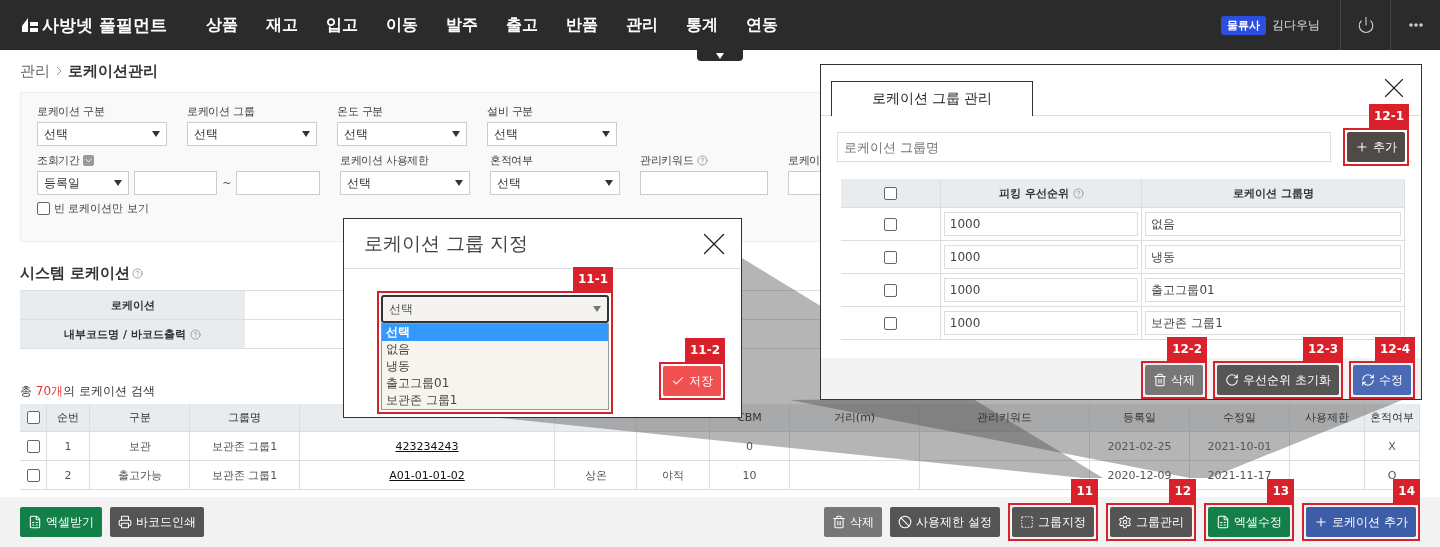 The height and width of the screenshot is (547, 1440). Describe the element at coordinates (59, 71) in the screenshot. I see `chevron-right-icon` at that location.